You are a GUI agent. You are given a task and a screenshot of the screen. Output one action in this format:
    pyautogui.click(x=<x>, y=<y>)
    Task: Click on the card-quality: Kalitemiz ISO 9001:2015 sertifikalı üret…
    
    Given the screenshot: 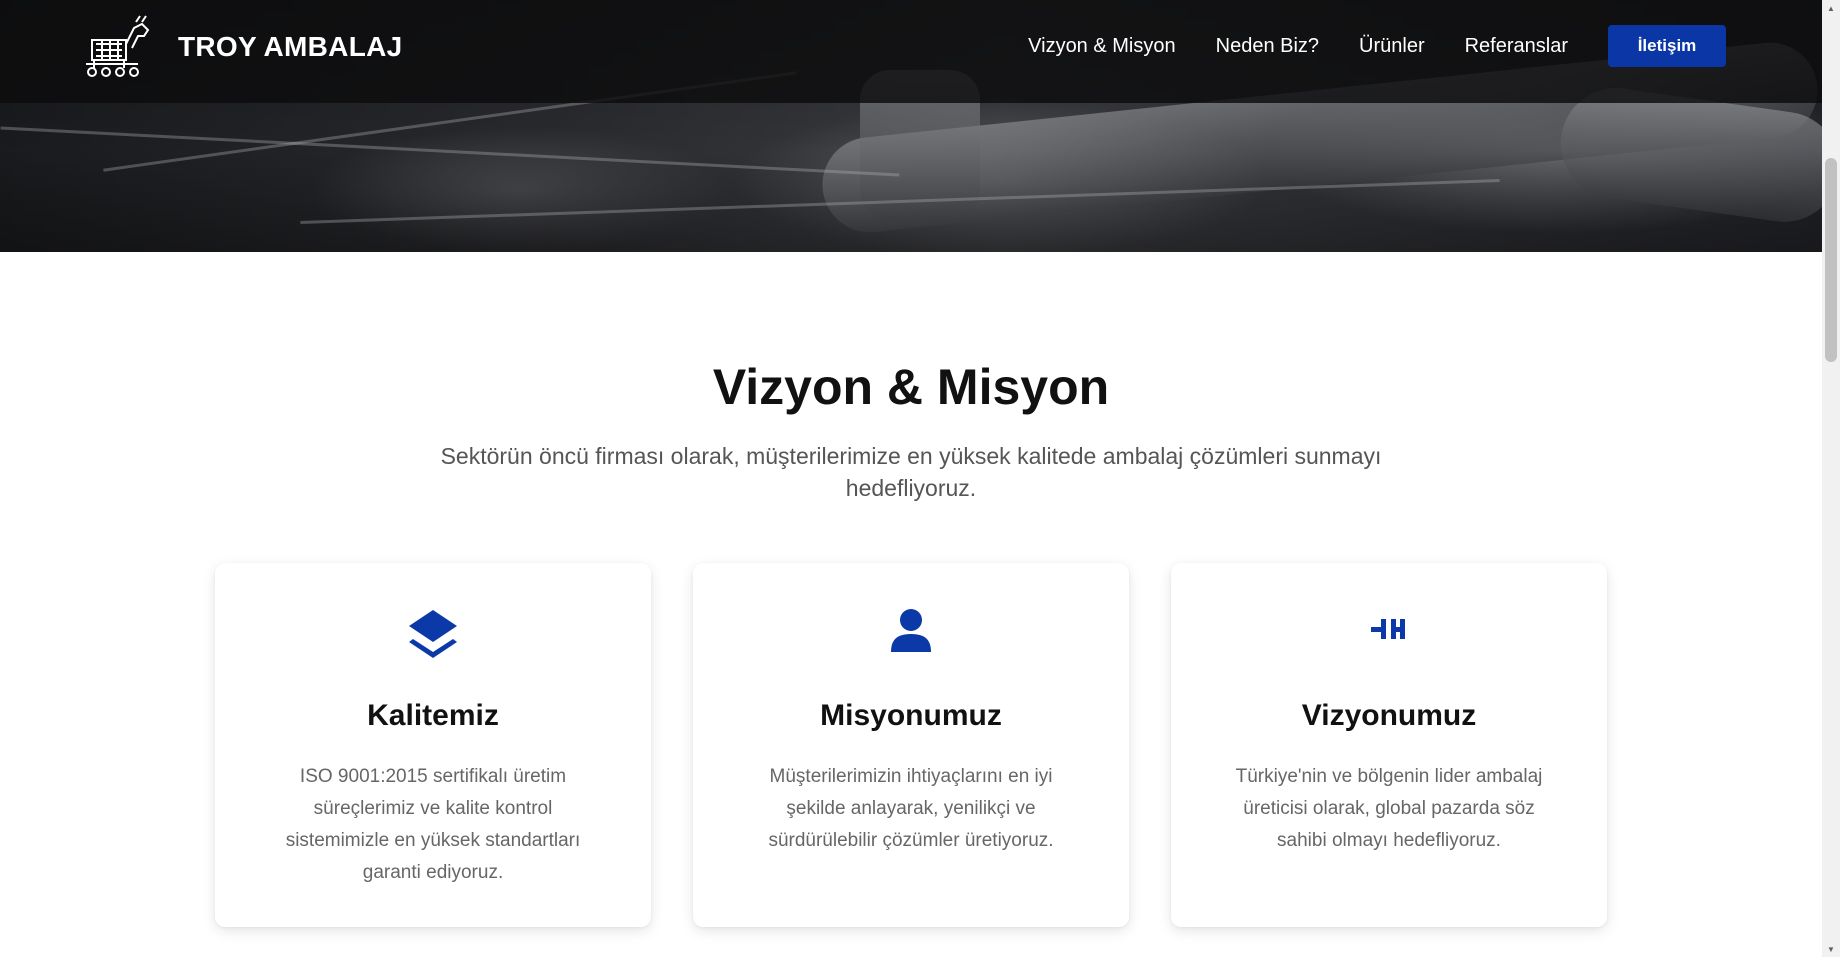 What is the action you would take?
    pyautogui.click(x=433, y=745)
    